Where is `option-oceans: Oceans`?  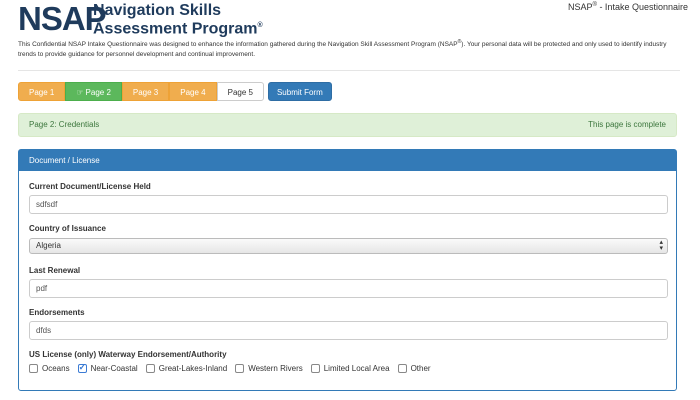
option-oceans: Oceans is located at coordinates (49, 368).